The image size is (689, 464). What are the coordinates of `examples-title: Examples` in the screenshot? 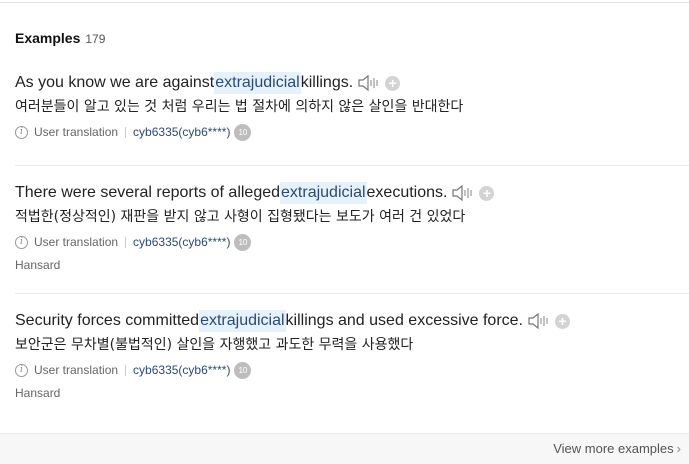 It's located at (48, 38).